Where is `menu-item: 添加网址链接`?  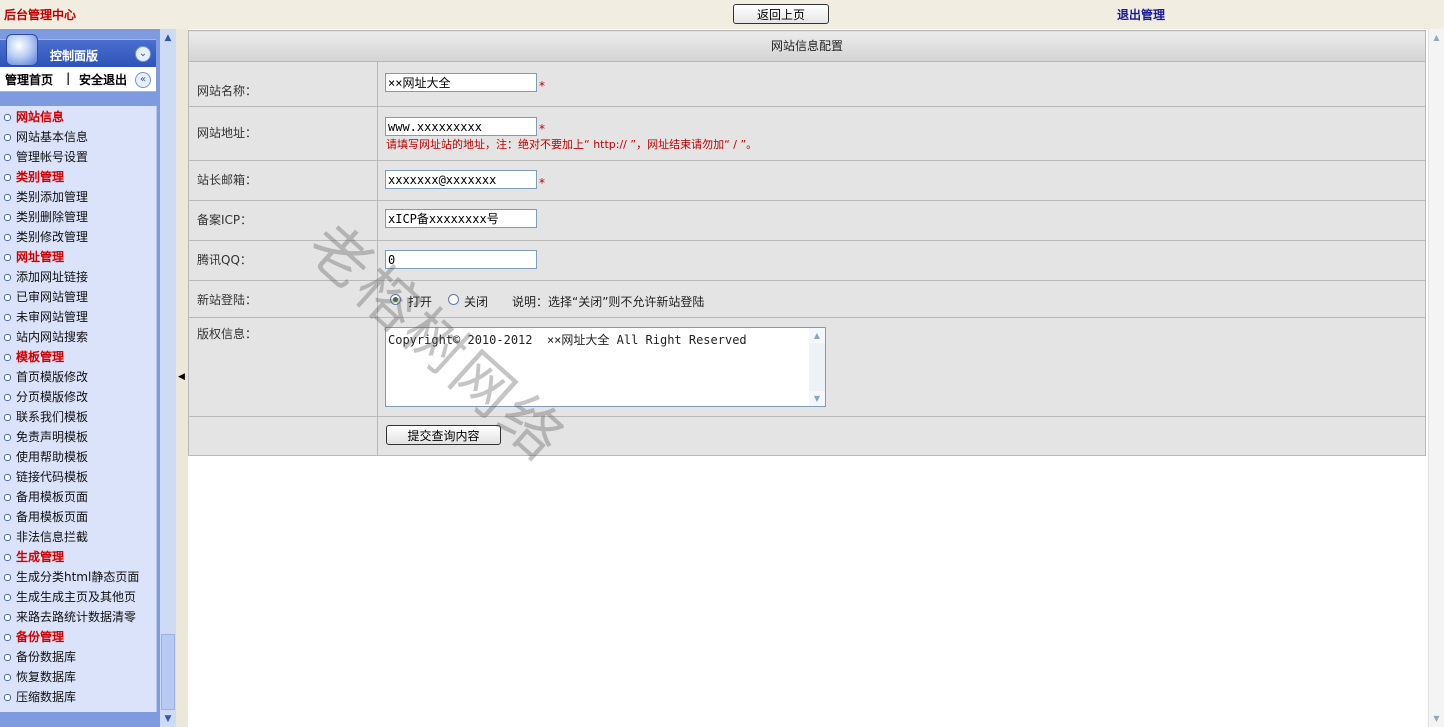
menu-item: 添加网址链接 is located at coordinates (78, 277).